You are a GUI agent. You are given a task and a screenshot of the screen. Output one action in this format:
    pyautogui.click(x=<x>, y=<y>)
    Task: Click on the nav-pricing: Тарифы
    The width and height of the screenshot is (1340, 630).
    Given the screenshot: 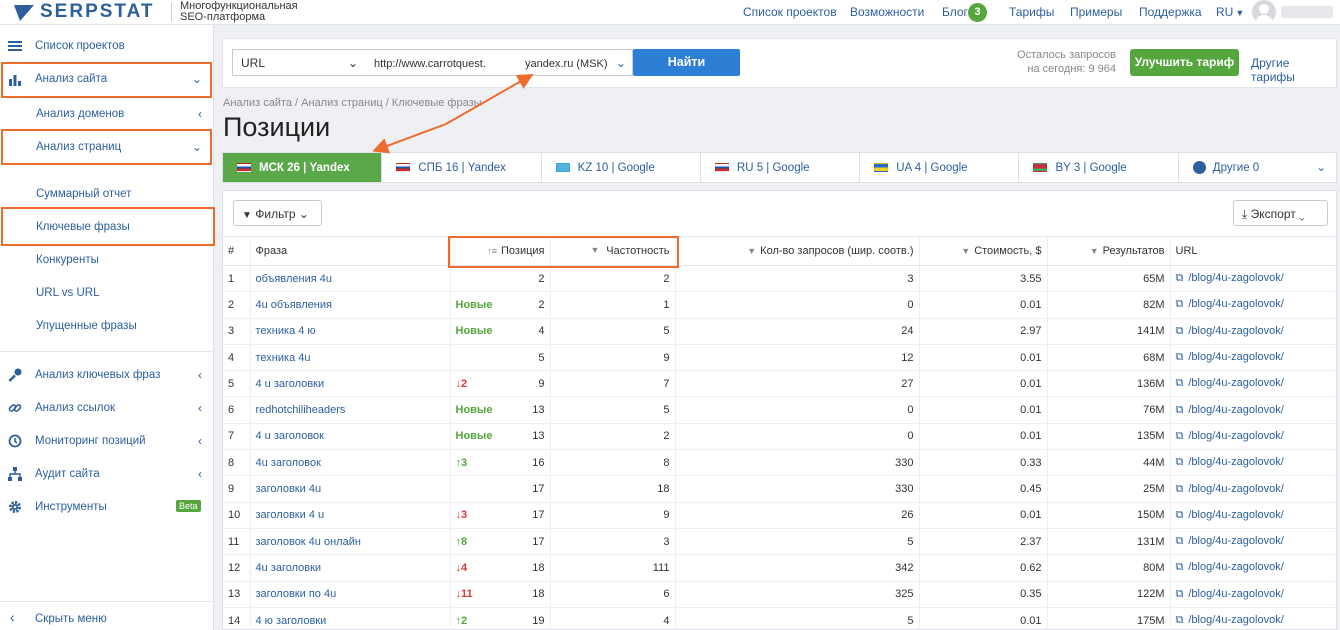 What is the action you would take?
    pyautogui.click(x=1031, y=12)
    